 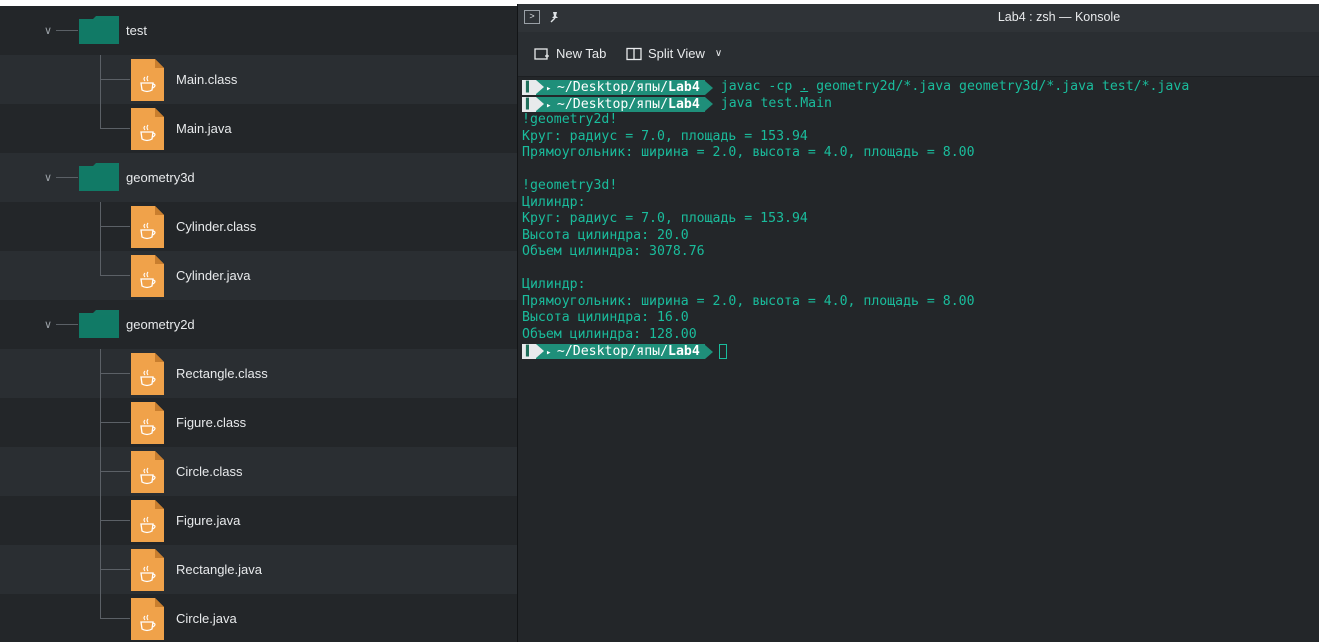 What do you see at coordinates (216, 226) in the screenshot?
I see `file-name: Cylinder.class` at bounding box center [216, 226].